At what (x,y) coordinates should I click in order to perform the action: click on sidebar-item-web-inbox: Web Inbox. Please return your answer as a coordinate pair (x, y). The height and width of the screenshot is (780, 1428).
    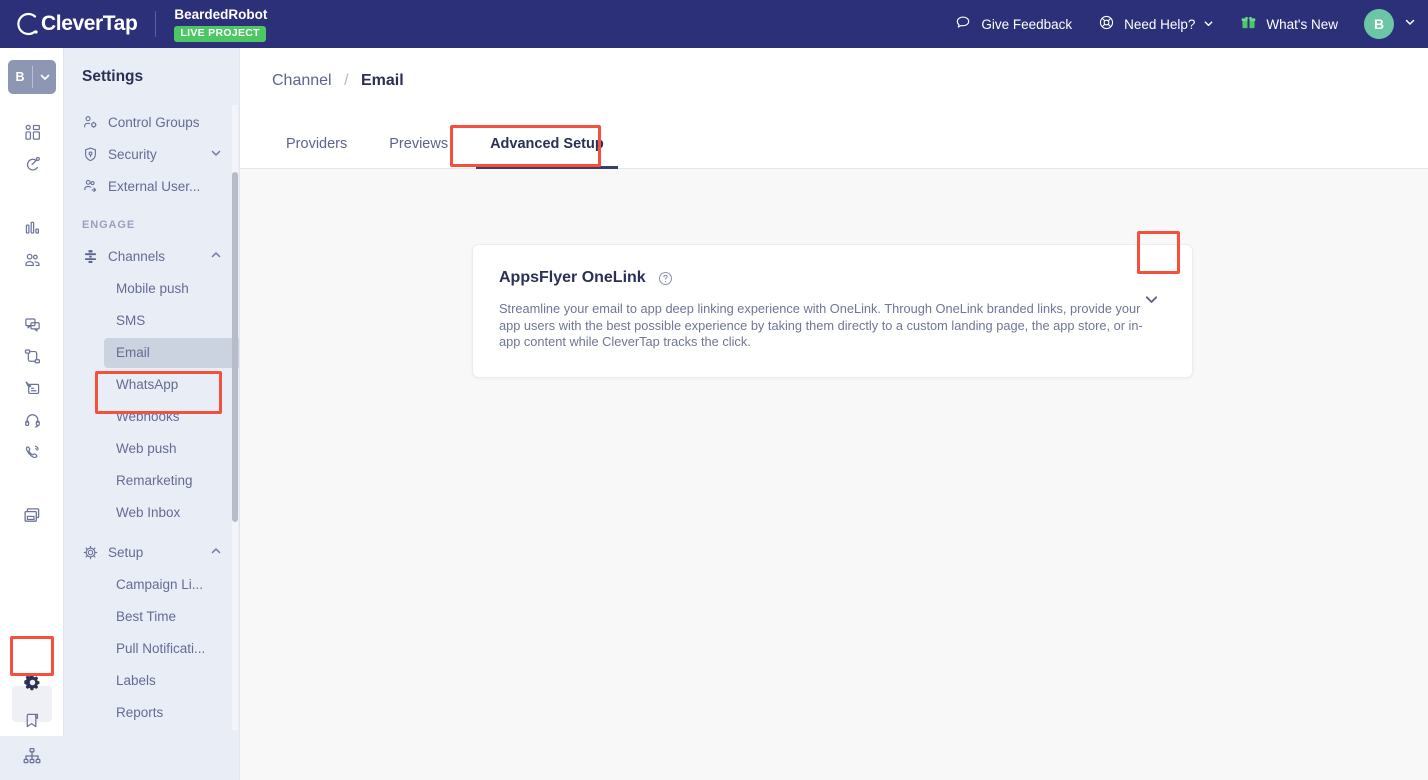
    Looking at the image, I should click on (152, 512).